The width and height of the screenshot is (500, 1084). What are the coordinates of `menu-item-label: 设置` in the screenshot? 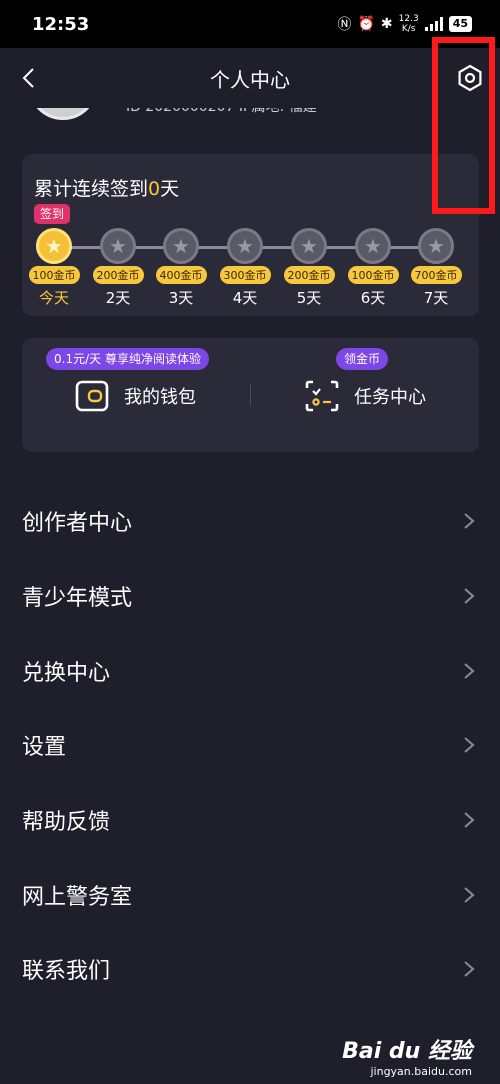 It's located at (44, 748).